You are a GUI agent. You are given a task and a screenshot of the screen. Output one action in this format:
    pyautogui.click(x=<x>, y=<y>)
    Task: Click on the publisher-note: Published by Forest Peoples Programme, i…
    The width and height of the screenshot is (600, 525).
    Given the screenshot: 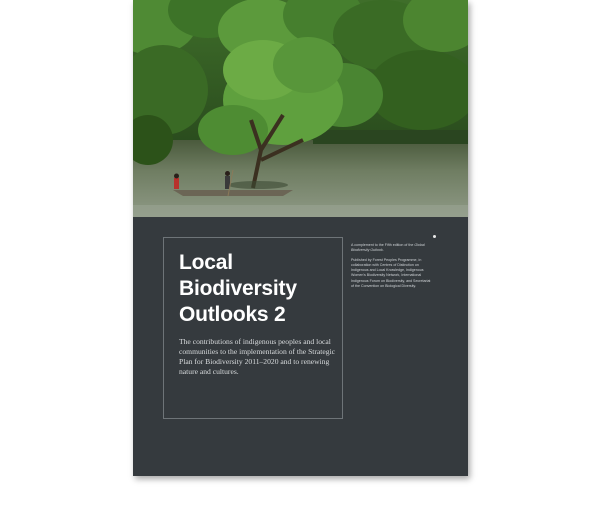 What is the action you would take?
    pyautogui.click(x=391, y=273)
    